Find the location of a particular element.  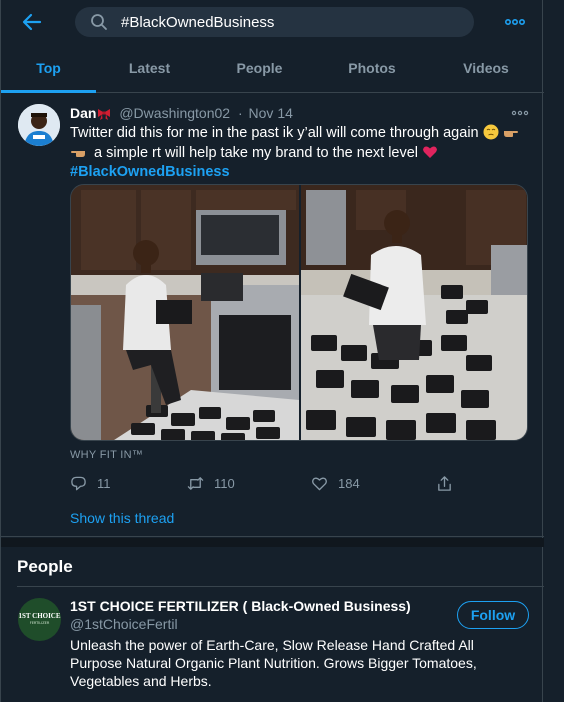

retweet-button: 110 is located at coordinates (211, 483).